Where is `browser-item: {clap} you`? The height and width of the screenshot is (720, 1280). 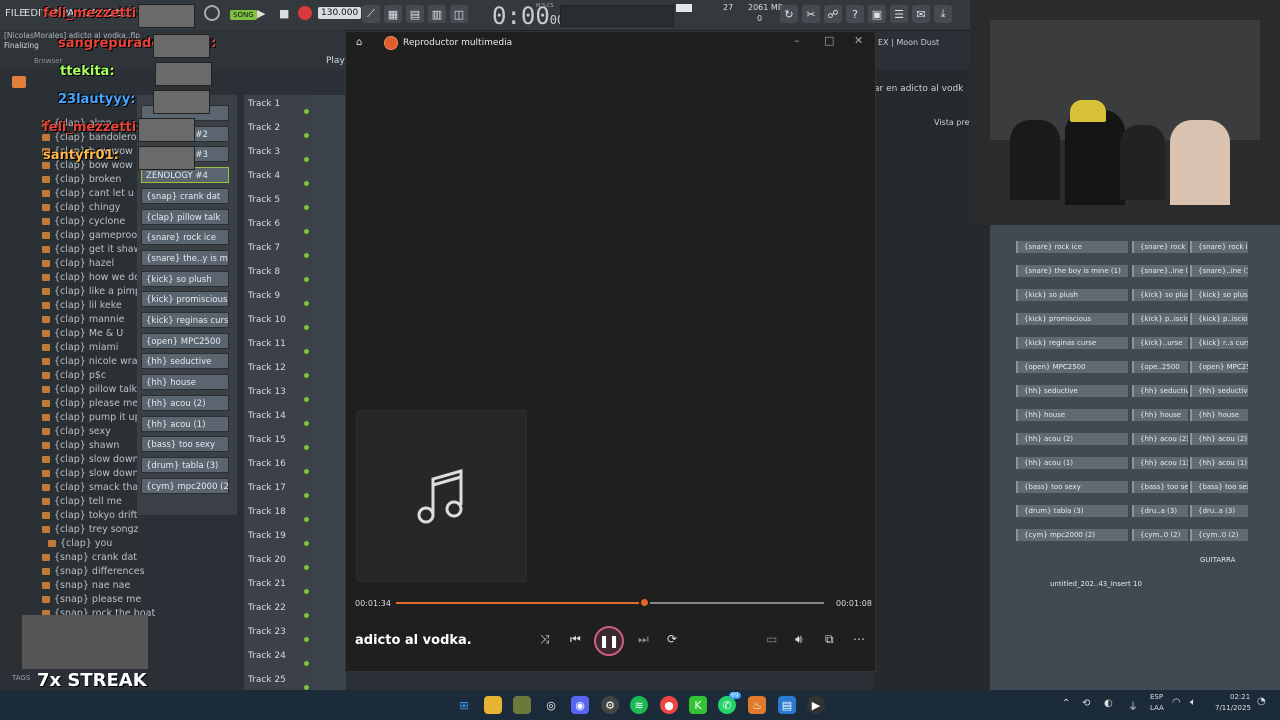
browser-item: {clap} you is located at coordinates (80, 543).